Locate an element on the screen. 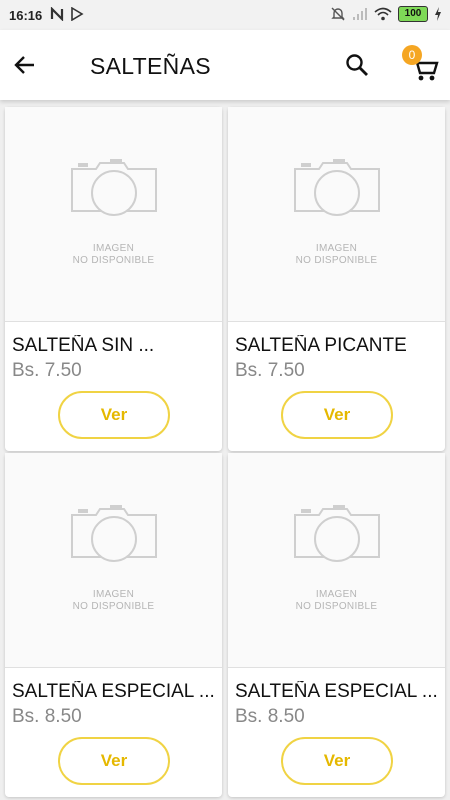 The height and width of the screenshot is (800, 450). n-notification-icon is located at coordinates (57, 14).